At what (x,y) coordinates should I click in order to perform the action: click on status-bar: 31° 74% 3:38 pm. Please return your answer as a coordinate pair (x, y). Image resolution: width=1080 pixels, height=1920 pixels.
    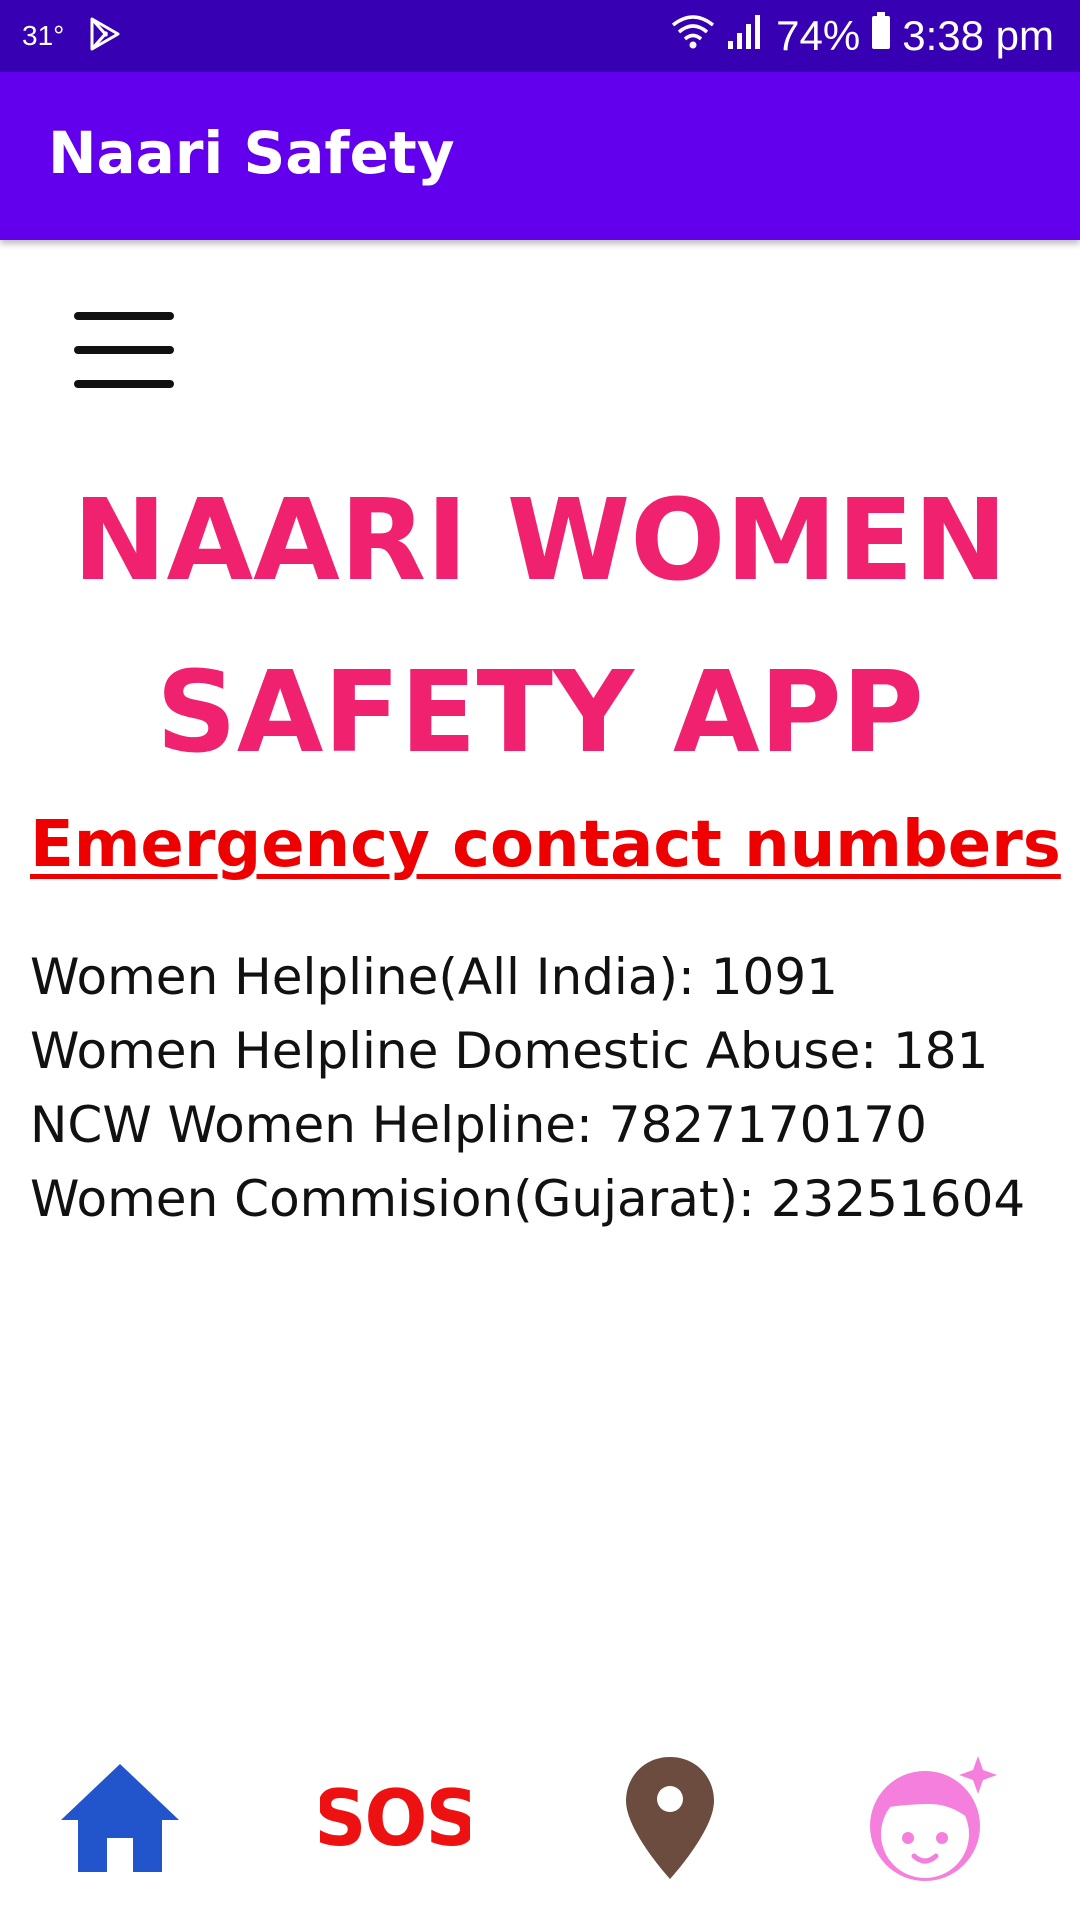
    Looking at the image, I should click on (540, 36).